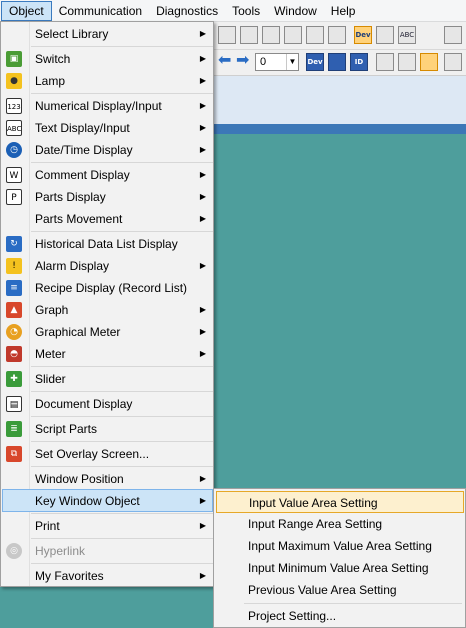 The width and height of the screenshot is (466, 628). I want to click on run-icon, so click(453, 35).